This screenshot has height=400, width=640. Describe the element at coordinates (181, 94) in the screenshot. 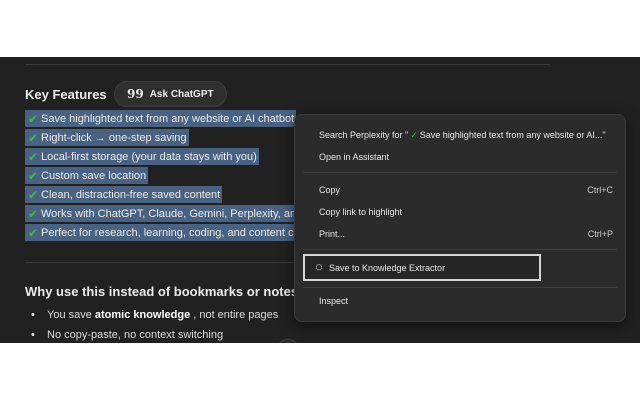

I see `ask-chatgpt-label: Ask ChatGPT` at that location.